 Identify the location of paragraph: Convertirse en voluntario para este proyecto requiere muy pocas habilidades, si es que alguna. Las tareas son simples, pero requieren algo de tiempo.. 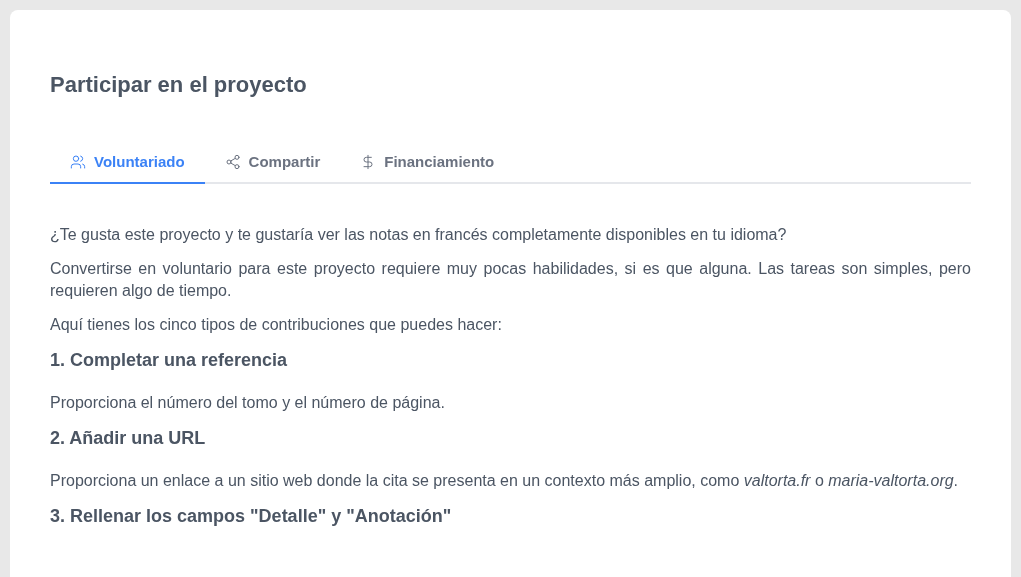
(510, 280).